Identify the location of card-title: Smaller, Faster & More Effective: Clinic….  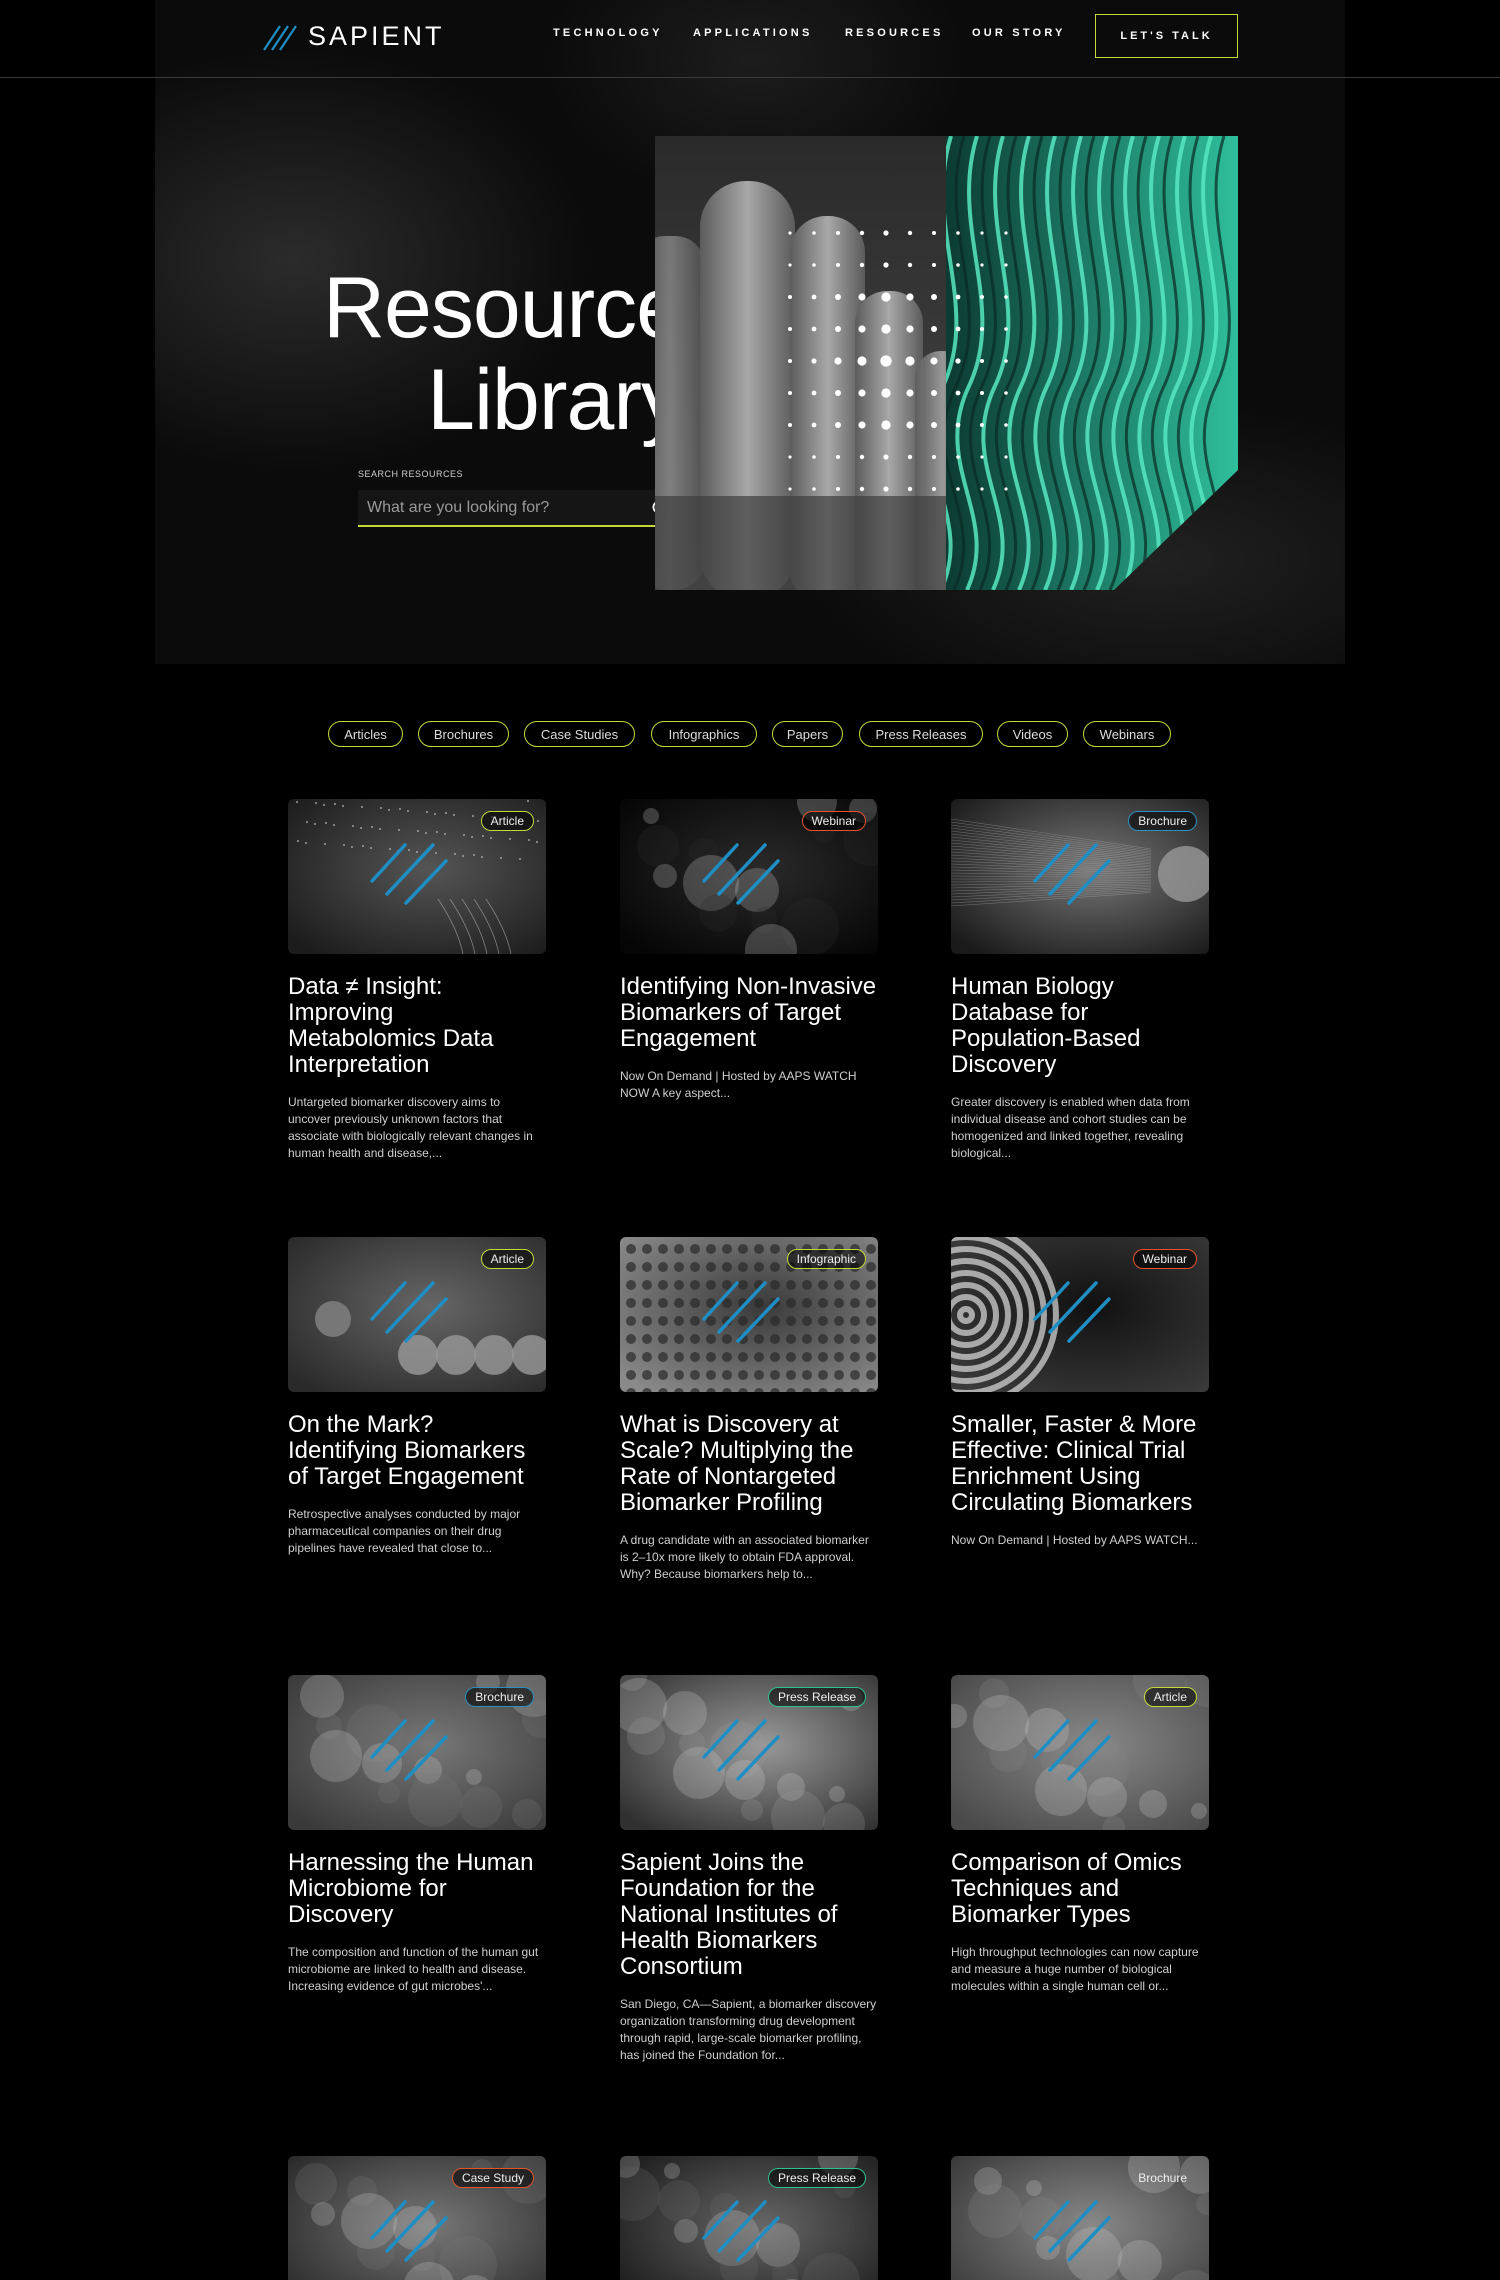
(1080, 1464).